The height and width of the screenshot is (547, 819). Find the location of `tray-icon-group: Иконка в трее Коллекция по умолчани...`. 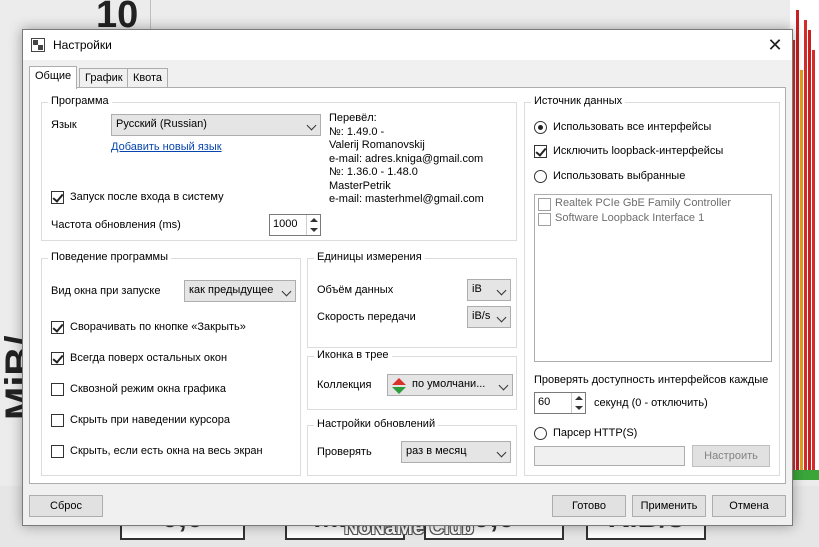

tray-icon-group: Иконка в трее Коллекция по умолчани... is located at coordinates (412, 379).